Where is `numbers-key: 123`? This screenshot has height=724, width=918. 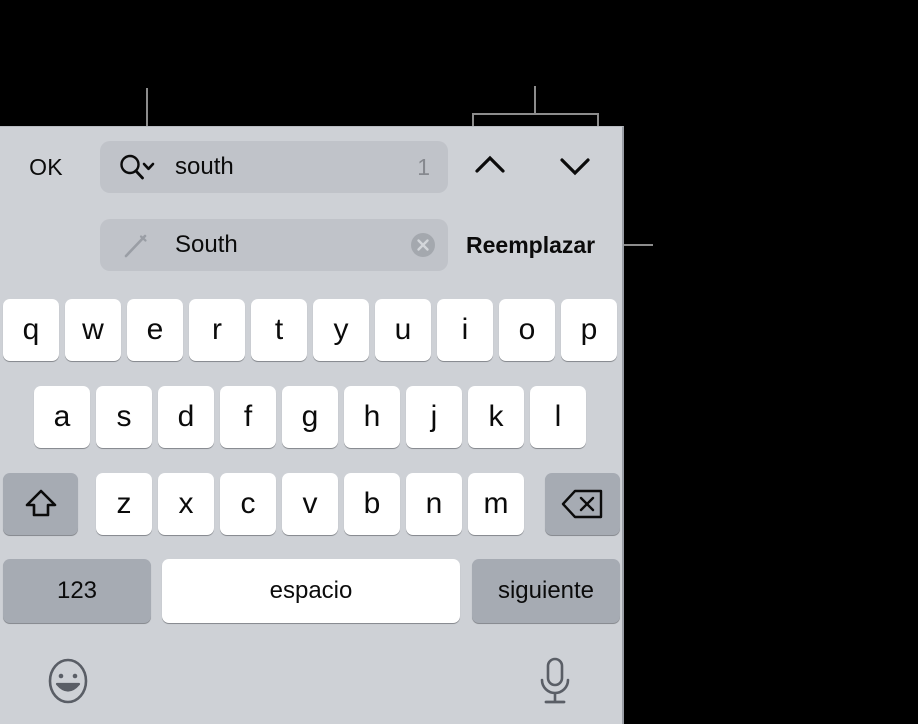 numbers-key: 123 is located at coordinates (77, 591).